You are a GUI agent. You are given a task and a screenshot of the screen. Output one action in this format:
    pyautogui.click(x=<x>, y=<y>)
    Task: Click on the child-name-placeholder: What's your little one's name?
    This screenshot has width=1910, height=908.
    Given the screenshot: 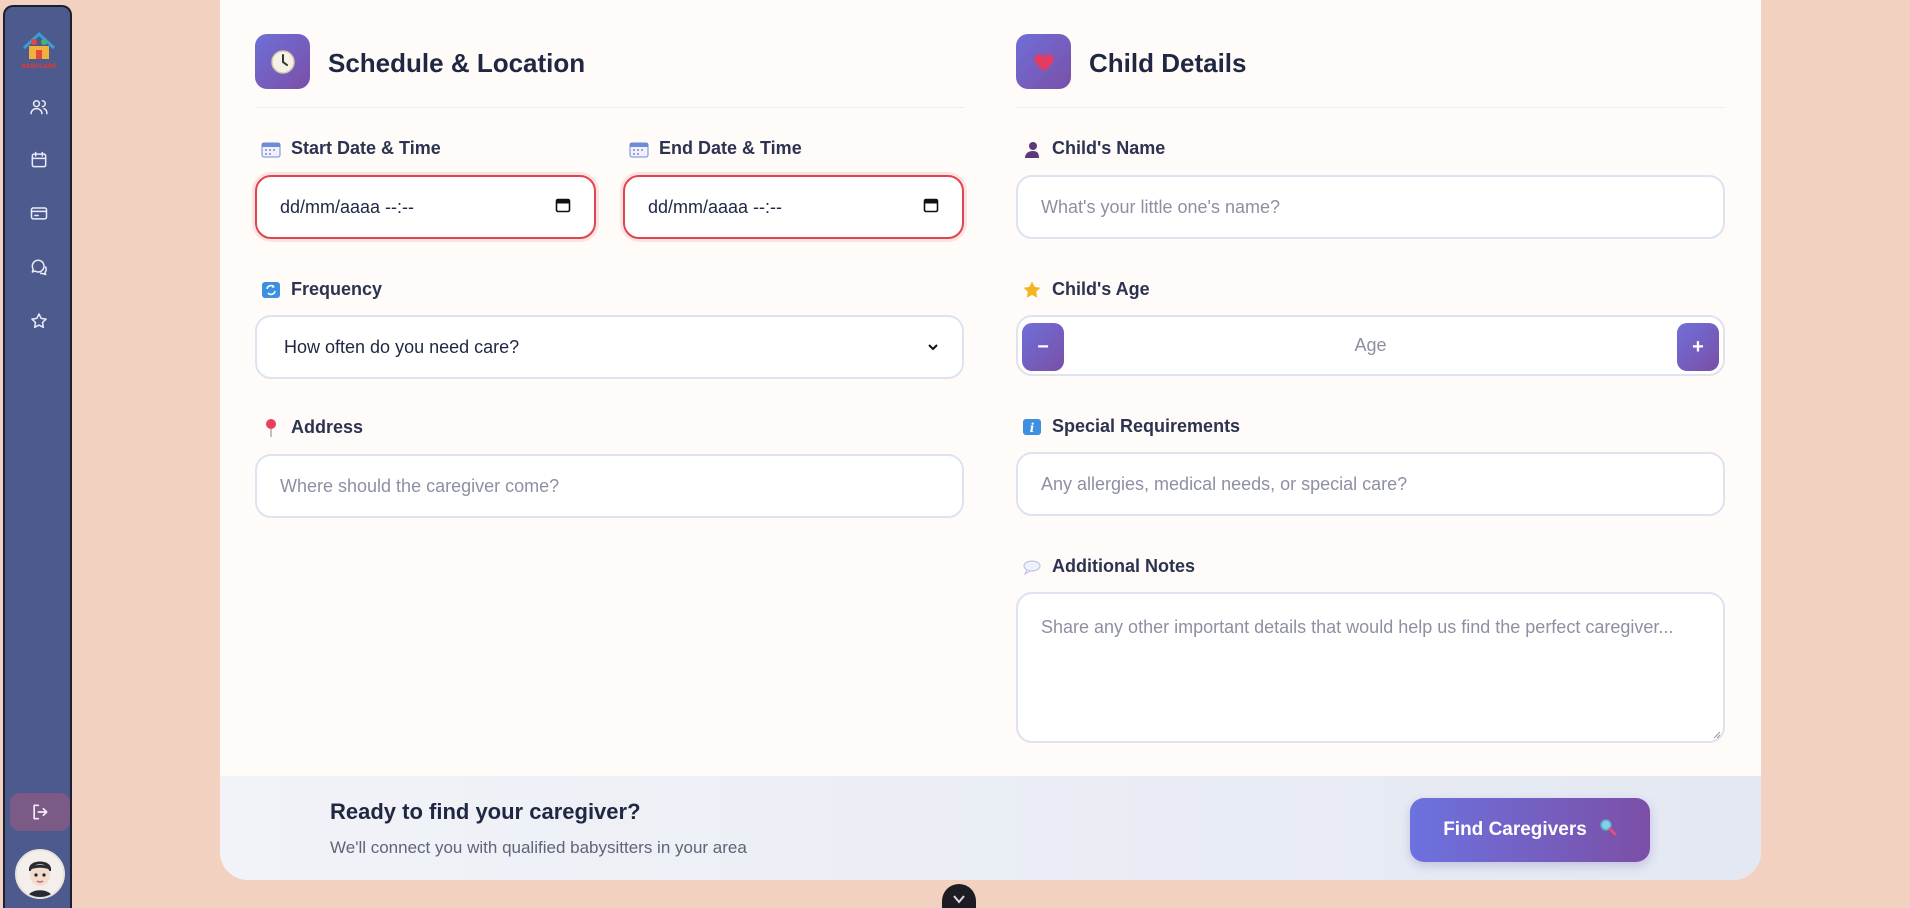 What is the action you would take?
    pyautogui.click(x=1160, y=206)
    